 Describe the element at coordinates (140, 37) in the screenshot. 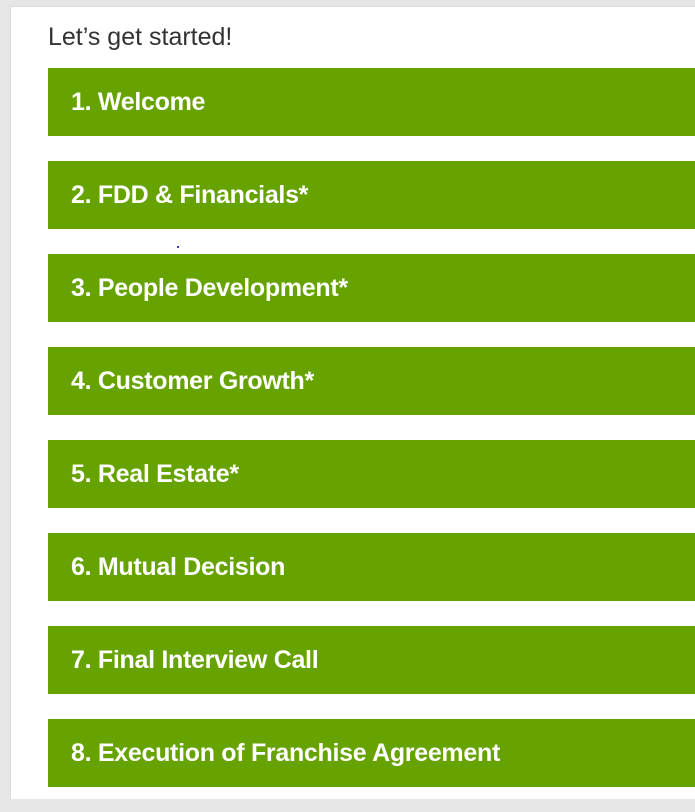

I see `page-heading: Let’s get started!` at that location.